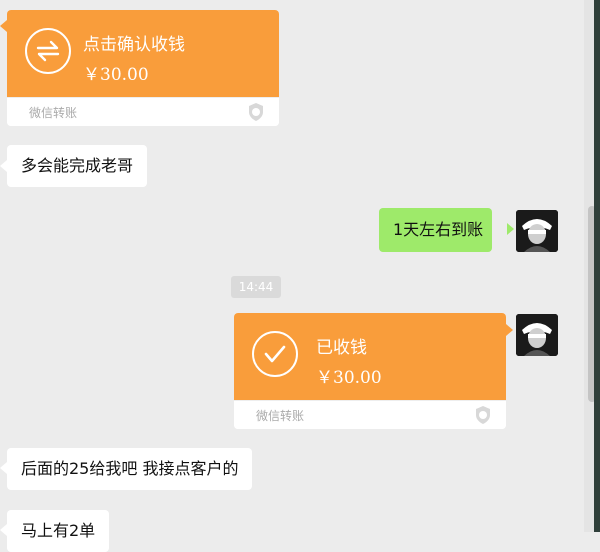 Image resolution: width=600 pixels, height=552 pixels. Describe the element at coordinates (435, 230) in the screenshot. I see `message-bubble-sent: 1天左右到账` at that location.